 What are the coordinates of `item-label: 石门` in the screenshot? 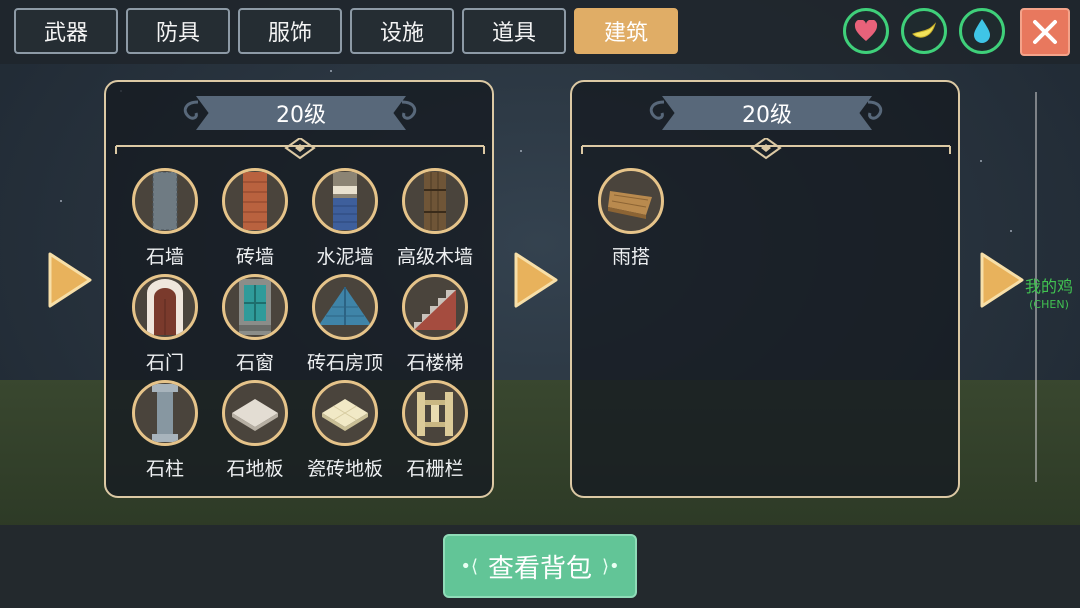 It's located at (164, 363).